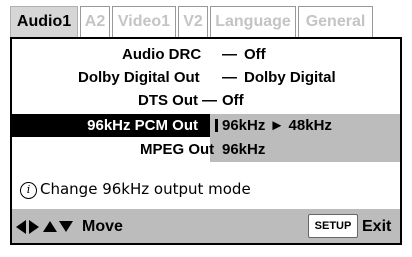 The height and width of the screenshot is (257, 412). What do you see at coordinates (206, 54) in the screenshot?
I see `setting-row-audio-drc: Audio DRC — Off` at bounding box center [206, 54].